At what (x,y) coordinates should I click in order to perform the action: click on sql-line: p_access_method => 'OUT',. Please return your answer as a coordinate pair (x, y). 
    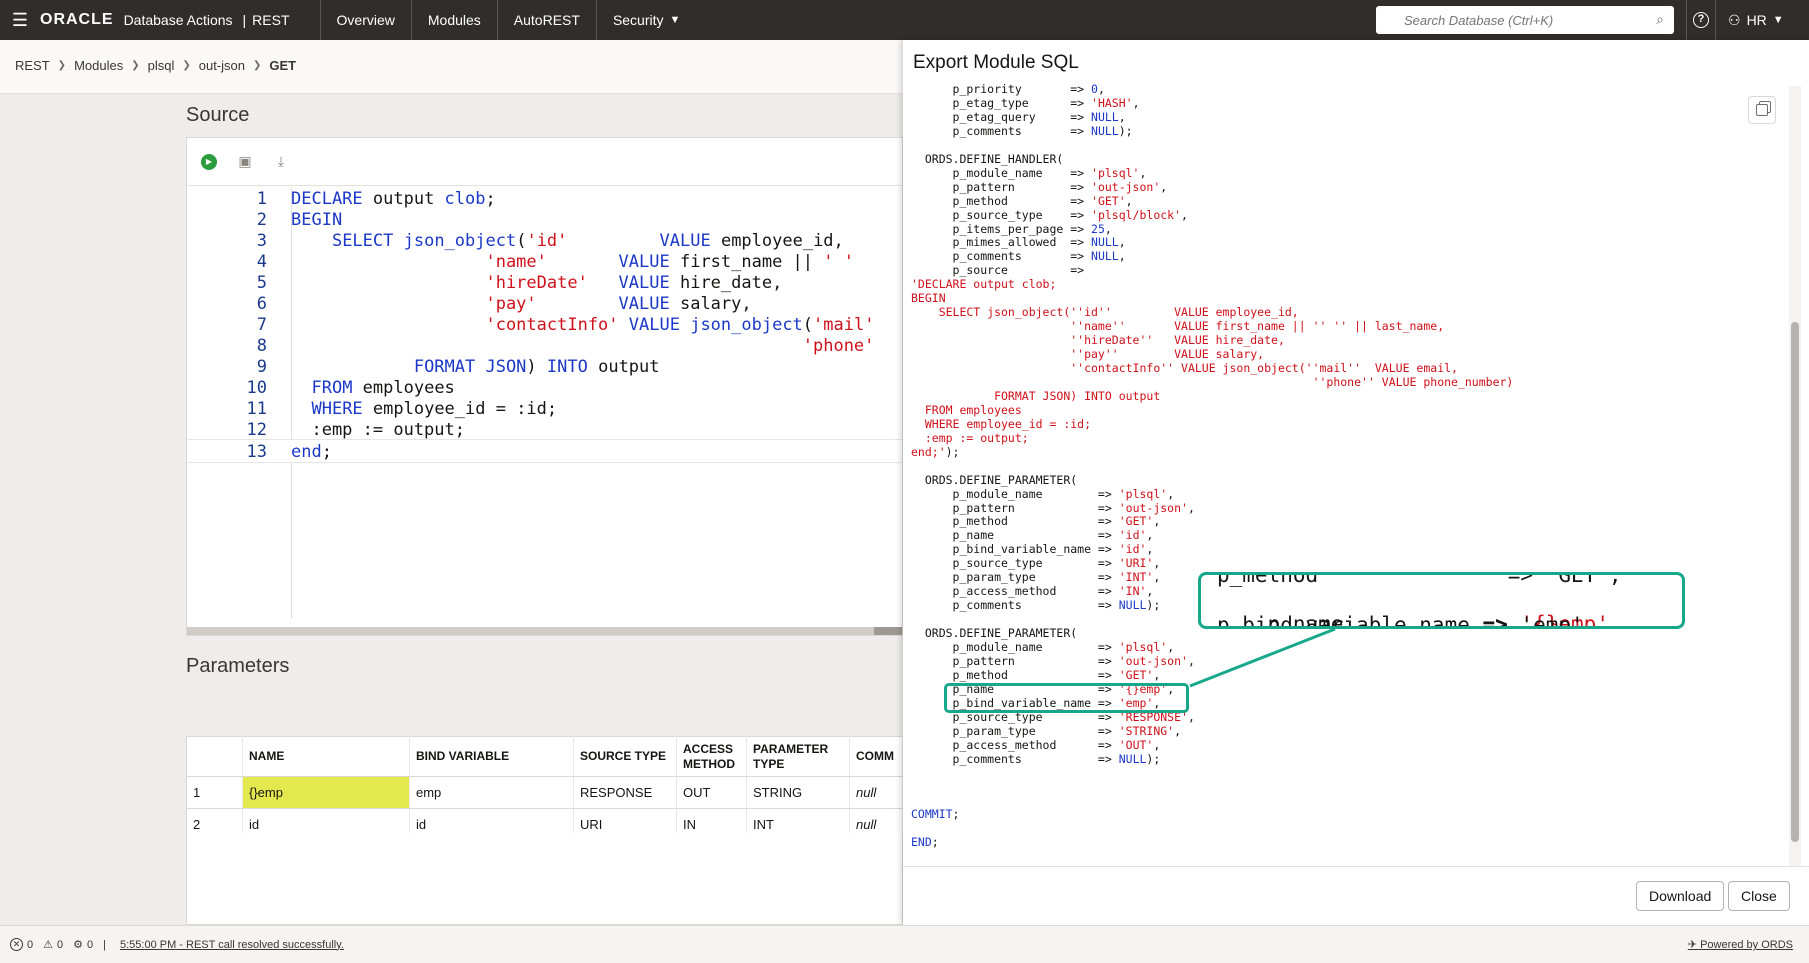
    Looking at the image, I should click on (1036, 744).